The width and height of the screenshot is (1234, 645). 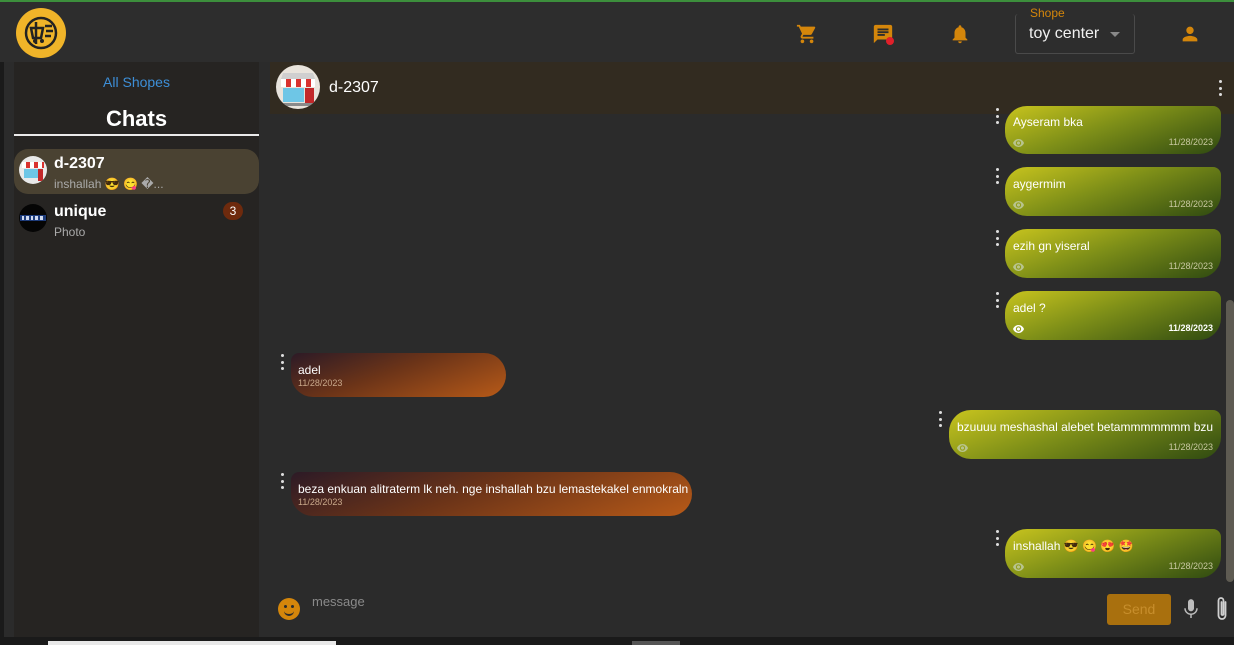 What do you see at coordinates (702, 601) in the screenshot?
I see `message-input` at bounding box center [702, 601].